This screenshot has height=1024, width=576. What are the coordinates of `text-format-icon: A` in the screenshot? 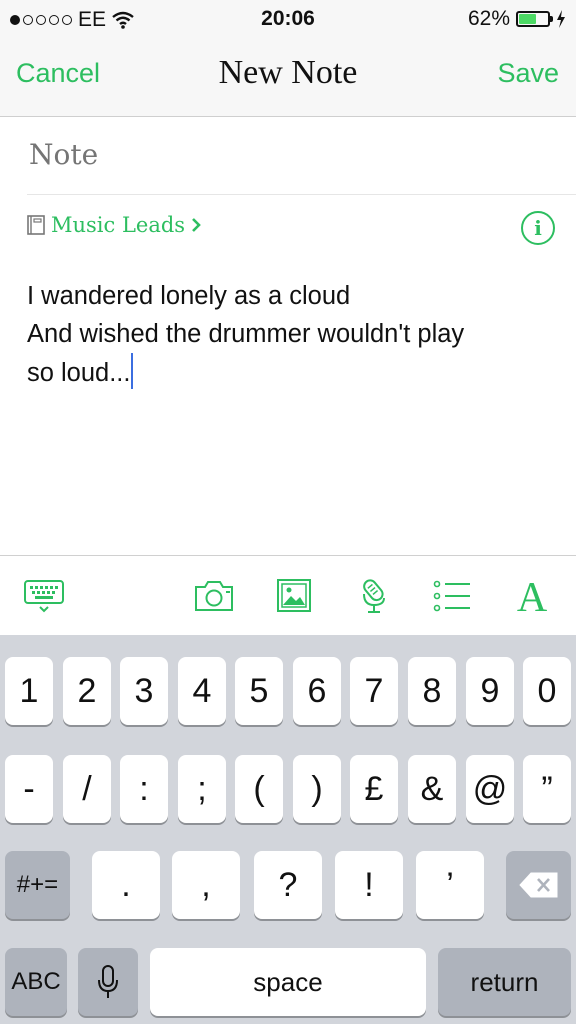 It's located at (532, 596).